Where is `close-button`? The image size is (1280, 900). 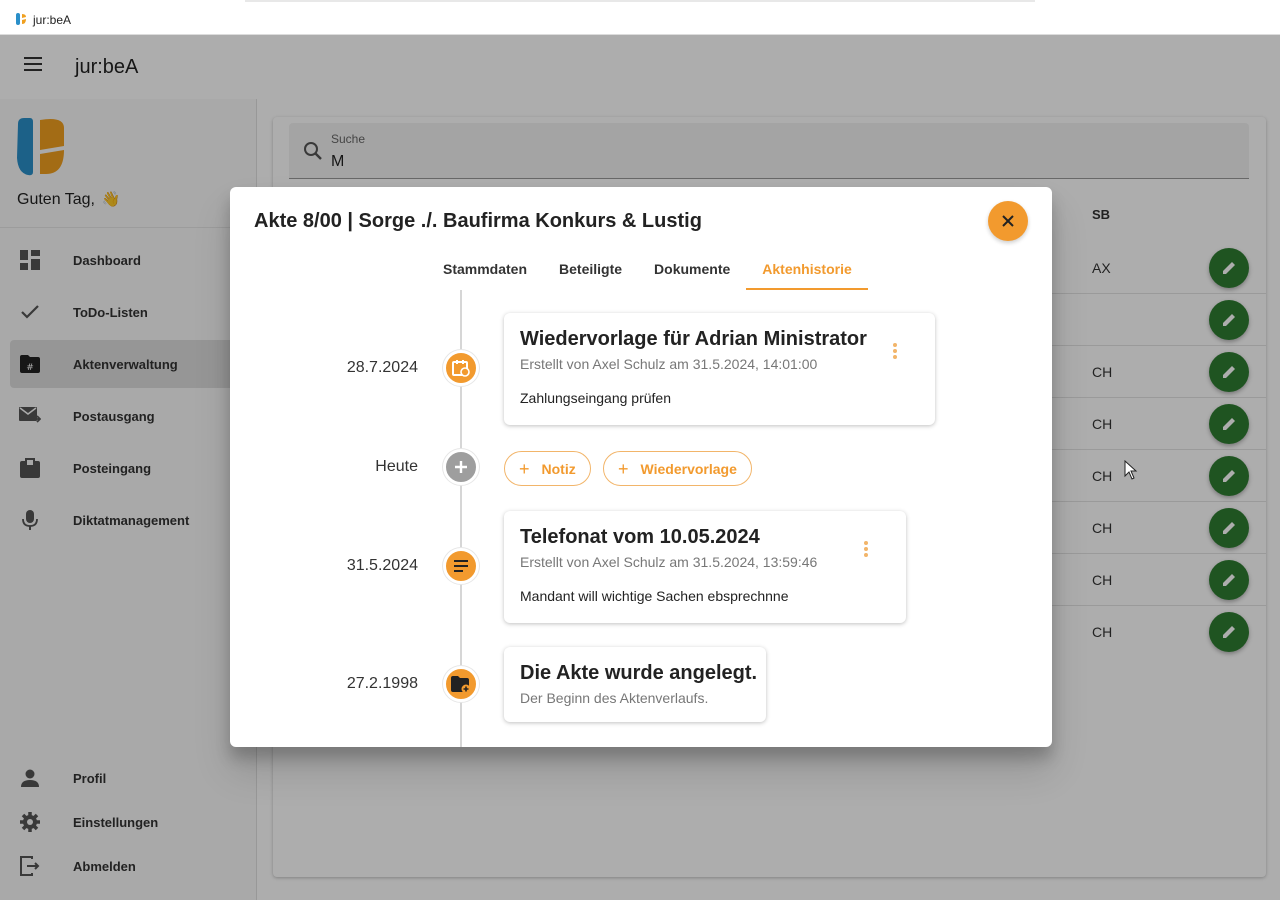
close-button is located at coordinates (1008, 221).